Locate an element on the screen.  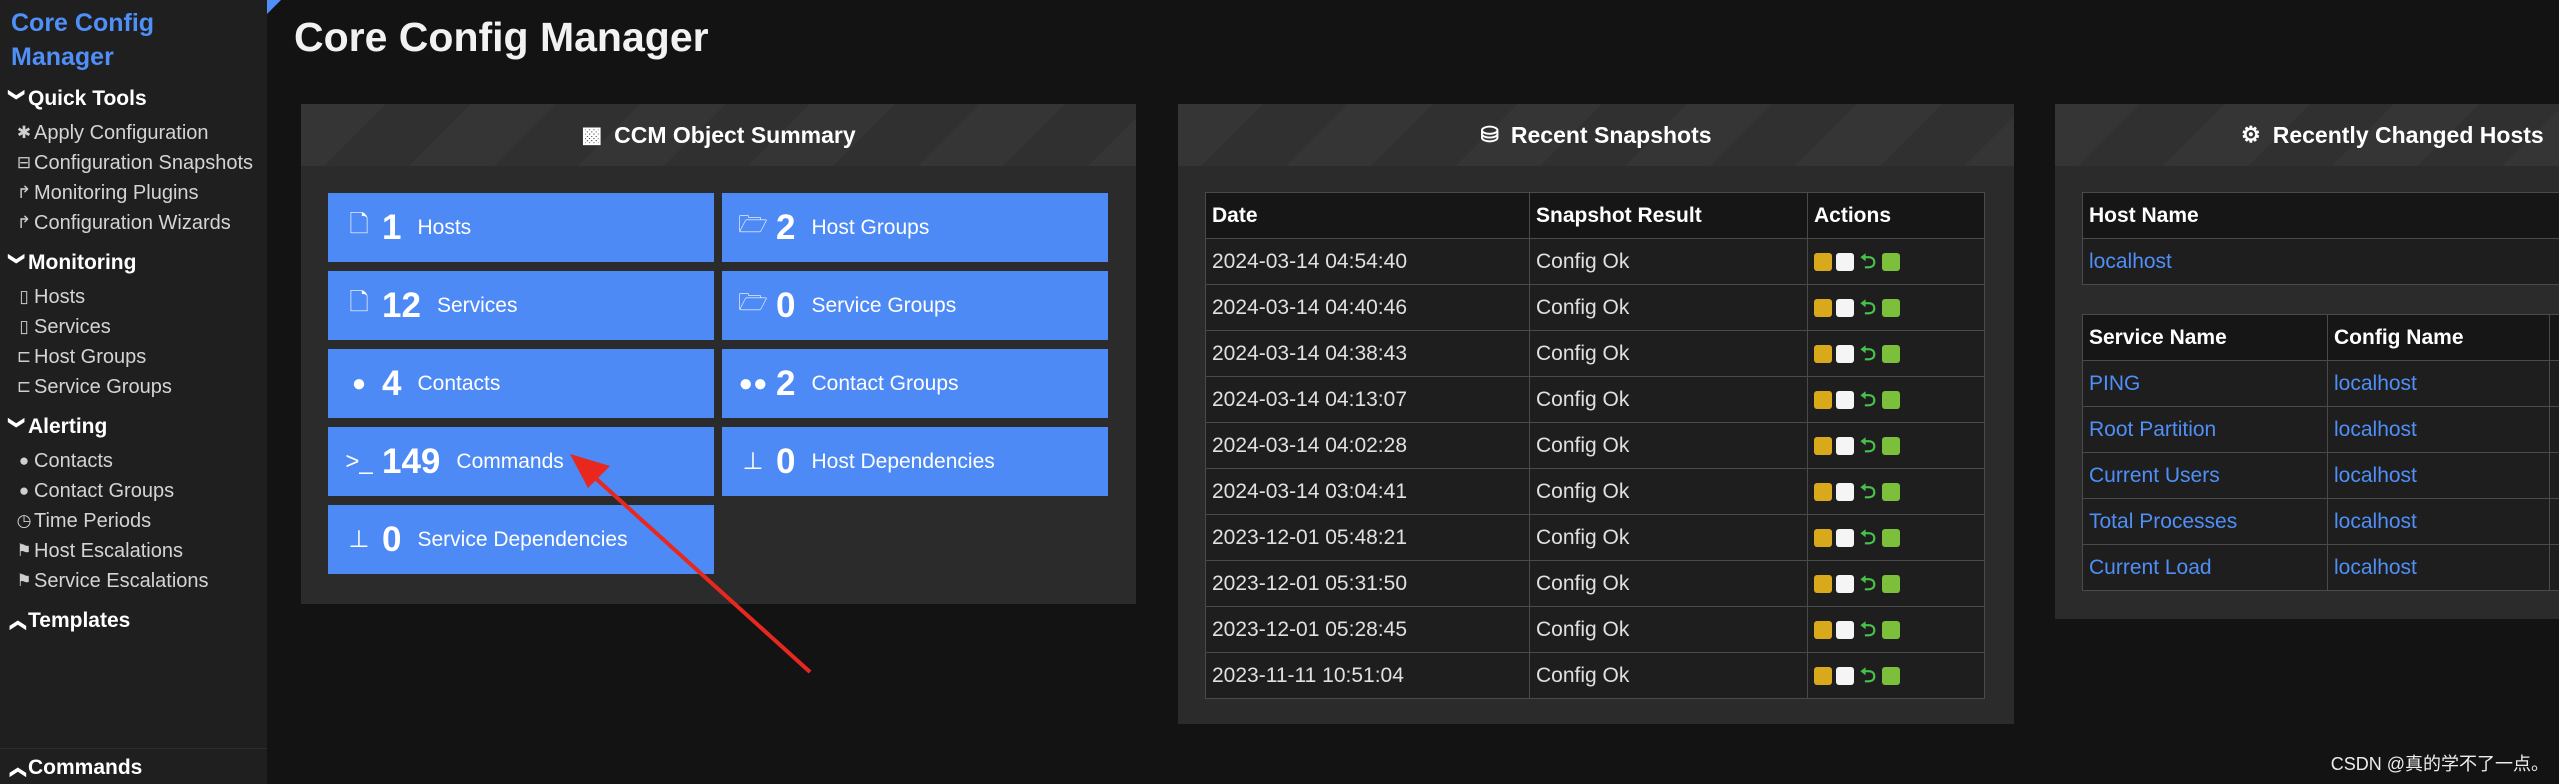
sidebar-item-service-groups: ⊏ Service Groups is located at coordinates (133, 387).